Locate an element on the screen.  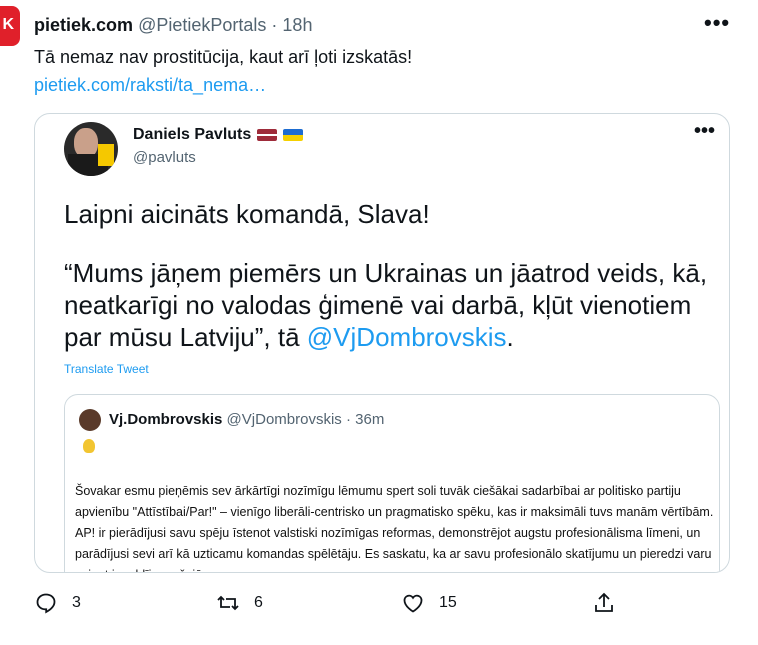
avatar-letter: K is located at coordinates (8, 24).